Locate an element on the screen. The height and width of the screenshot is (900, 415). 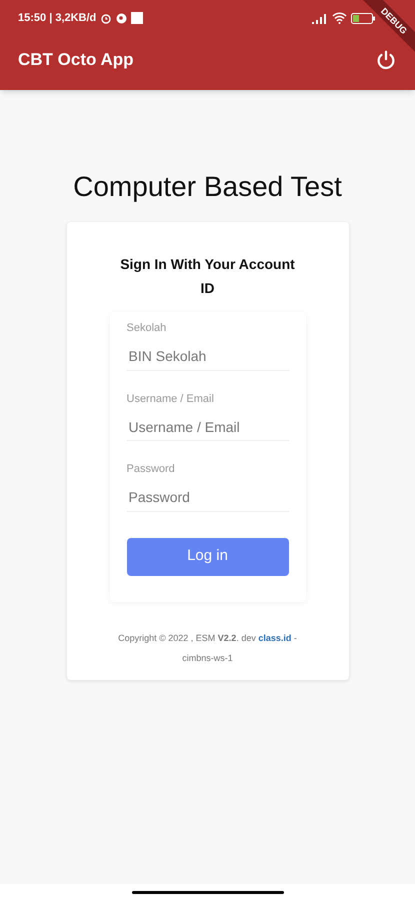
battery-icon is located at coordinates (363, 18).